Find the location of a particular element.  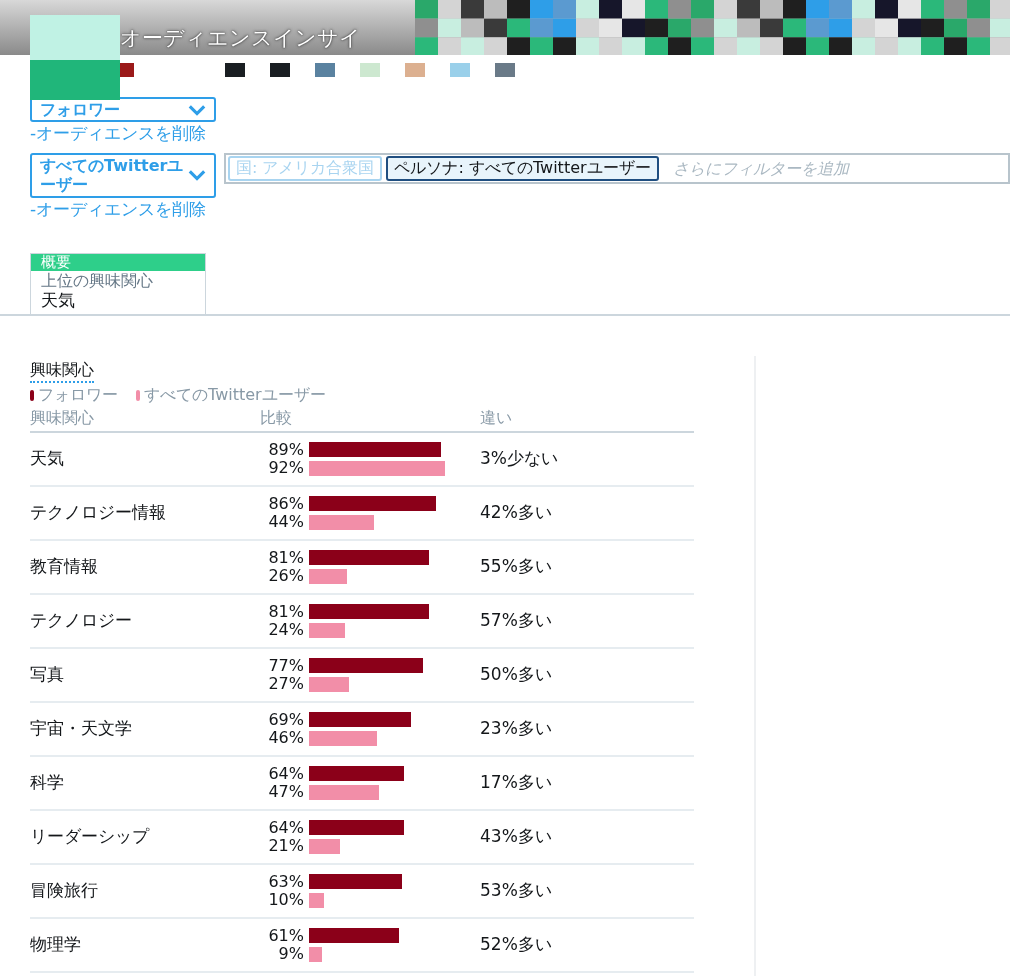

legend-label: フォロワー is located at coordinates (78, 395).